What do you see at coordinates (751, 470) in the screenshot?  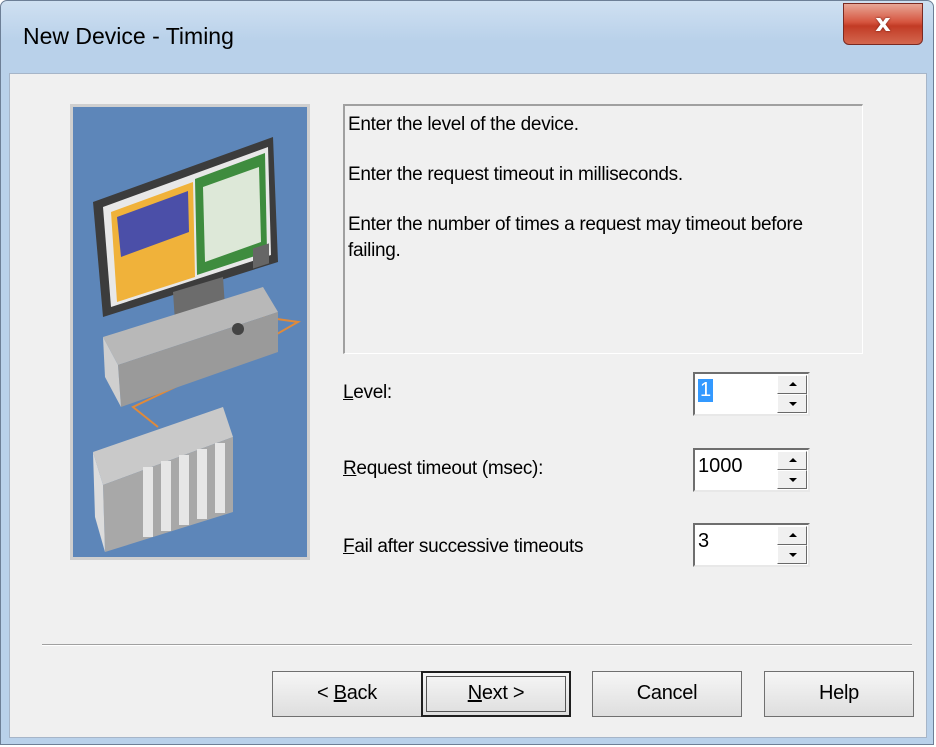 I see `request-timeout-spinner: 1000` at bounding box center [751, 470].